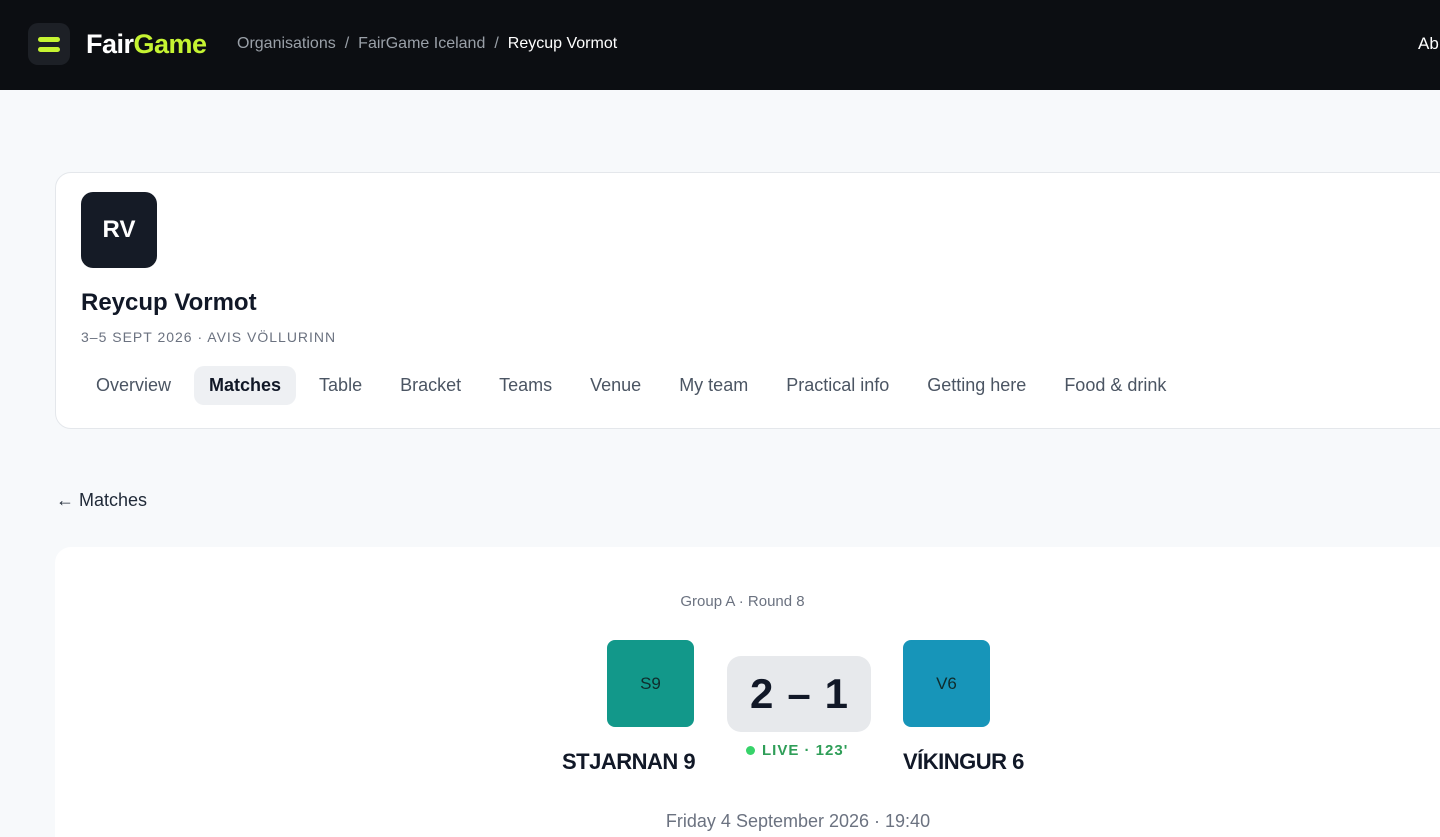 The width and height of the screenshot is (1440, 837). I want to click on menu-icon, so click(49, 44).